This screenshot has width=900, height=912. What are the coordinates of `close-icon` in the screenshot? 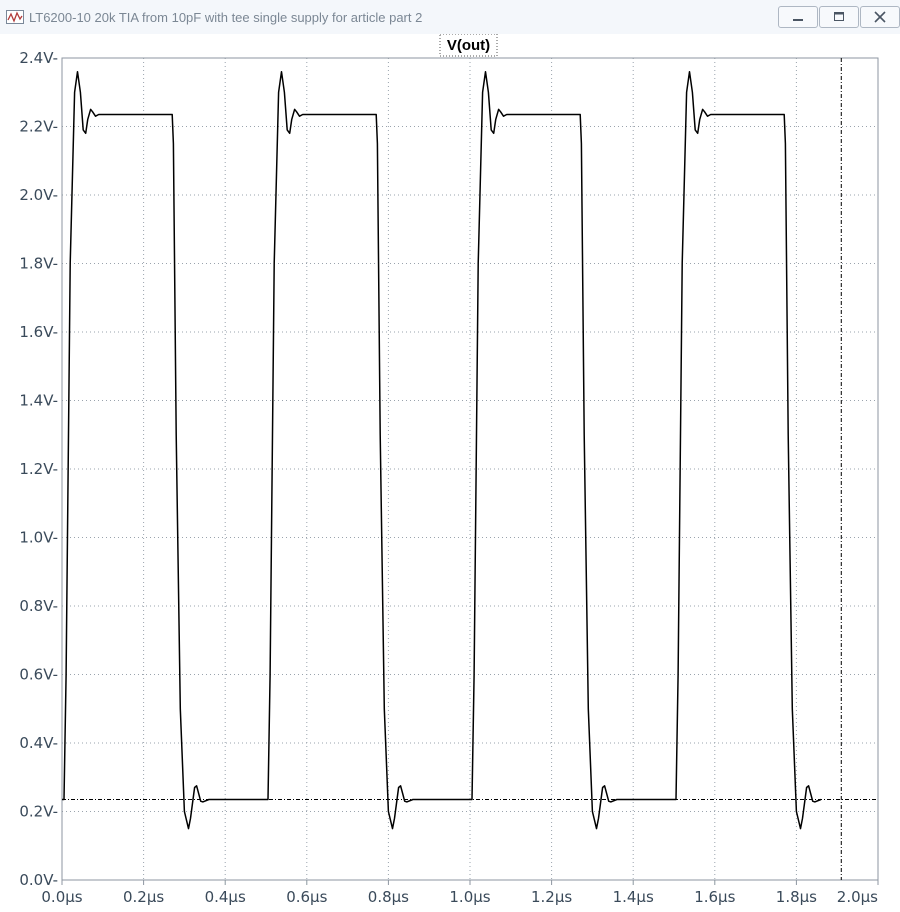 It's located at (880, 17).